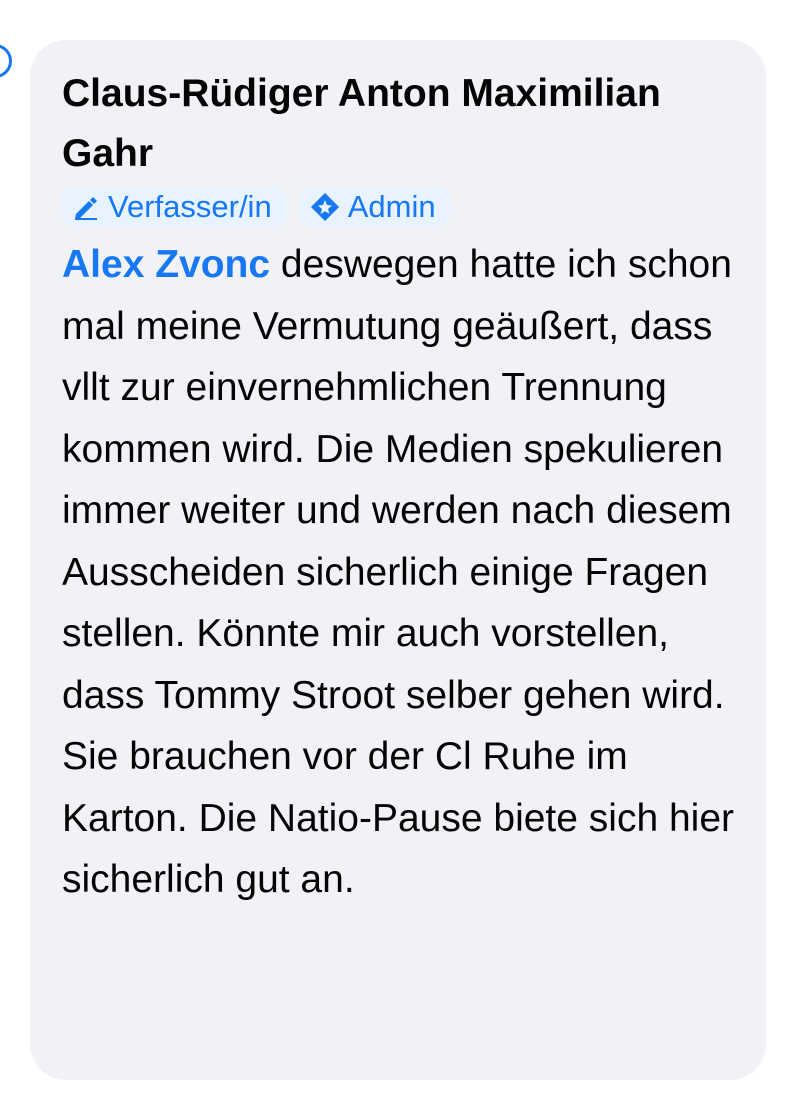 This screenshot has height=1094, width=798. I want to click on avatar, so click(6, 61).